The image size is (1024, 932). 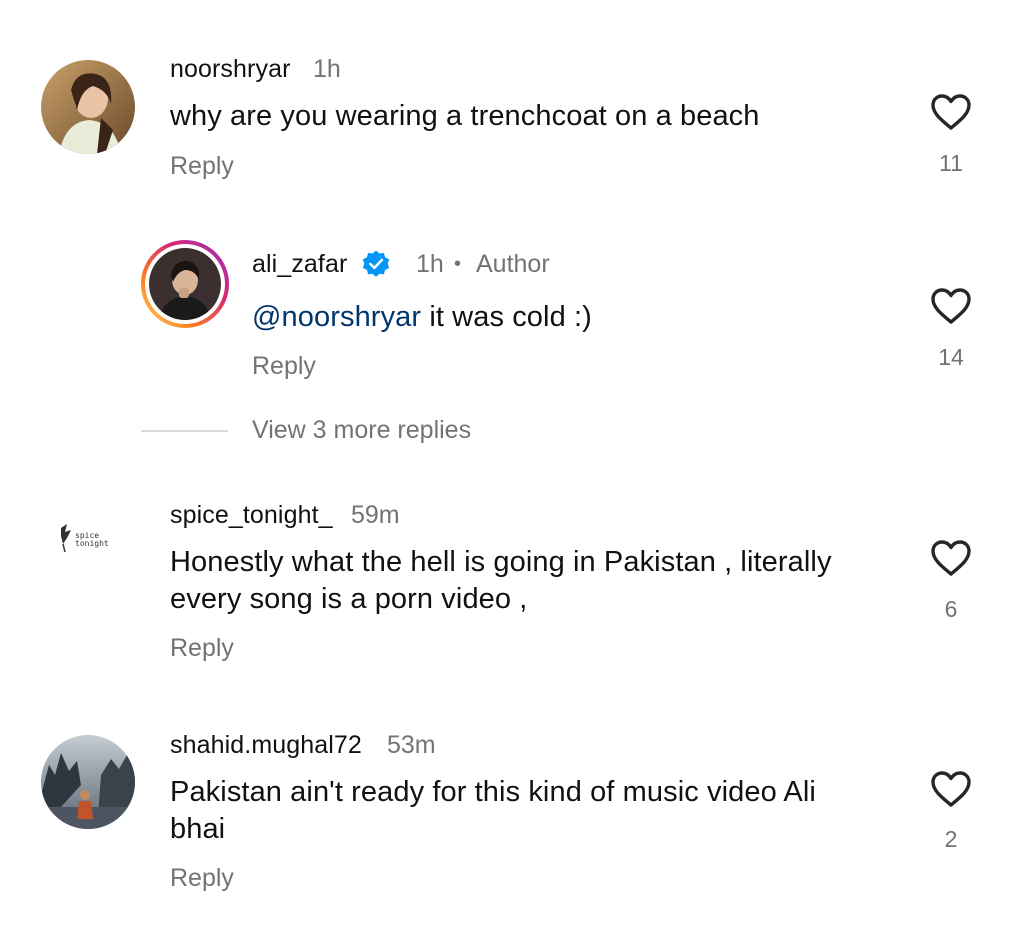 I want to click on avatar: spice tonight, so click(x=88, y=547).